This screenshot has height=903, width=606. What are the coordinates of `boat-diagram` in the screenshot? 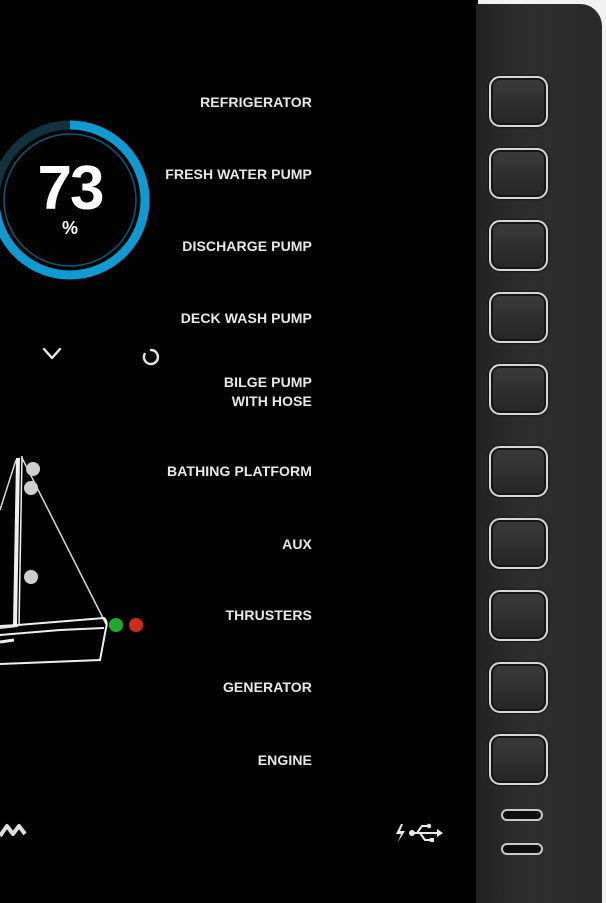 It's located at (71, 560).